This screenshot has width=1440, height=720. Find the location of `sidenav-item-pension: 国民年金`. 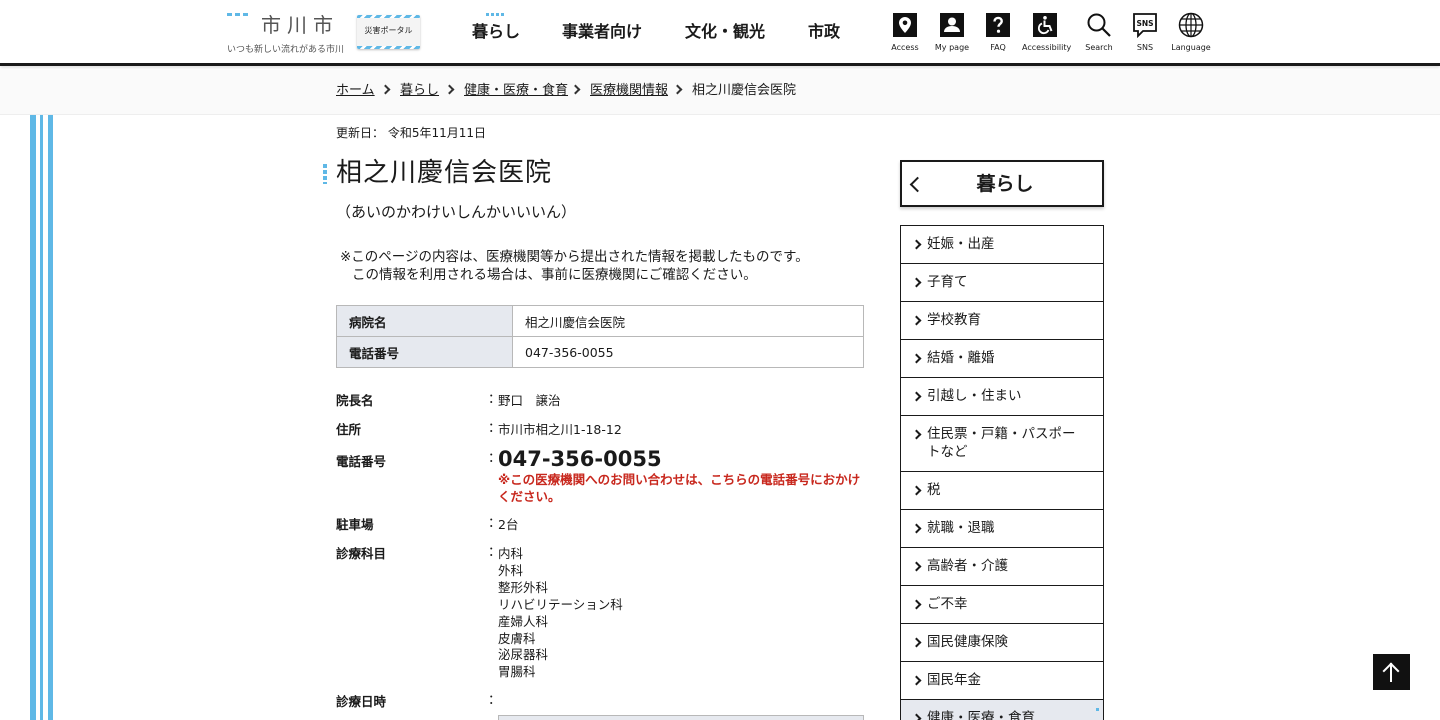

sidenav-item-pension: 国民年金 is located at coordinates (1002, 681).